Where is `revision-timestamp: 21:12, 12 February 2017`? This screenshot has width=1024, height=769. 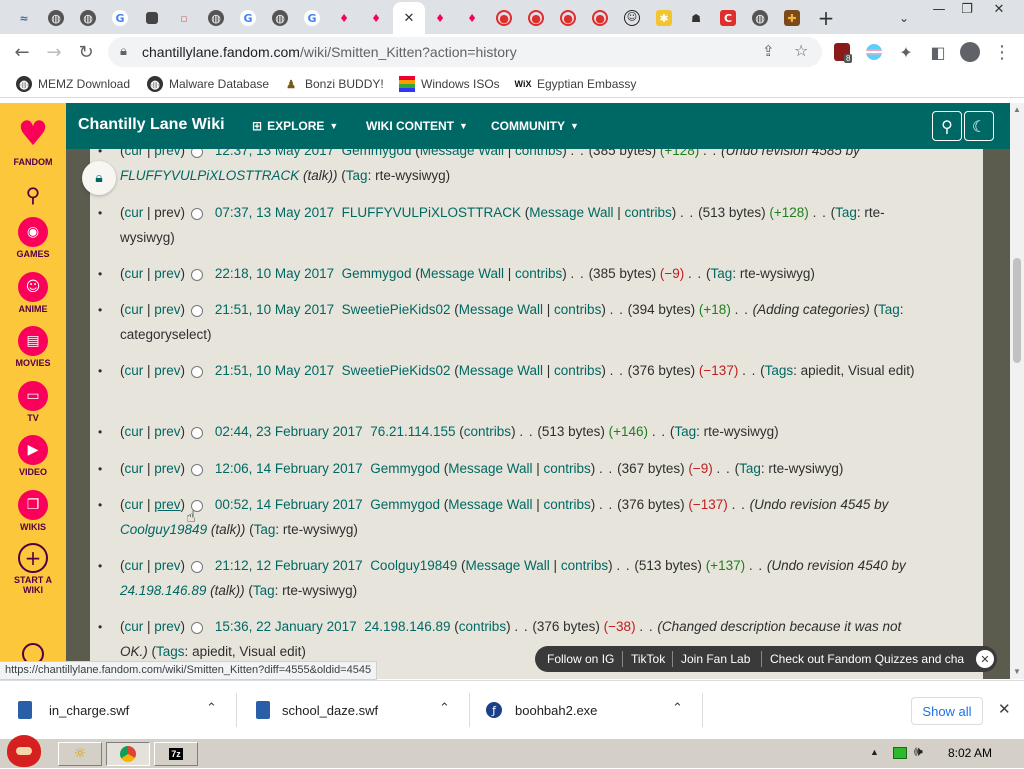 revision-timestamp: 21:12, 12 February 2017 is located at coordinates (289, 565).